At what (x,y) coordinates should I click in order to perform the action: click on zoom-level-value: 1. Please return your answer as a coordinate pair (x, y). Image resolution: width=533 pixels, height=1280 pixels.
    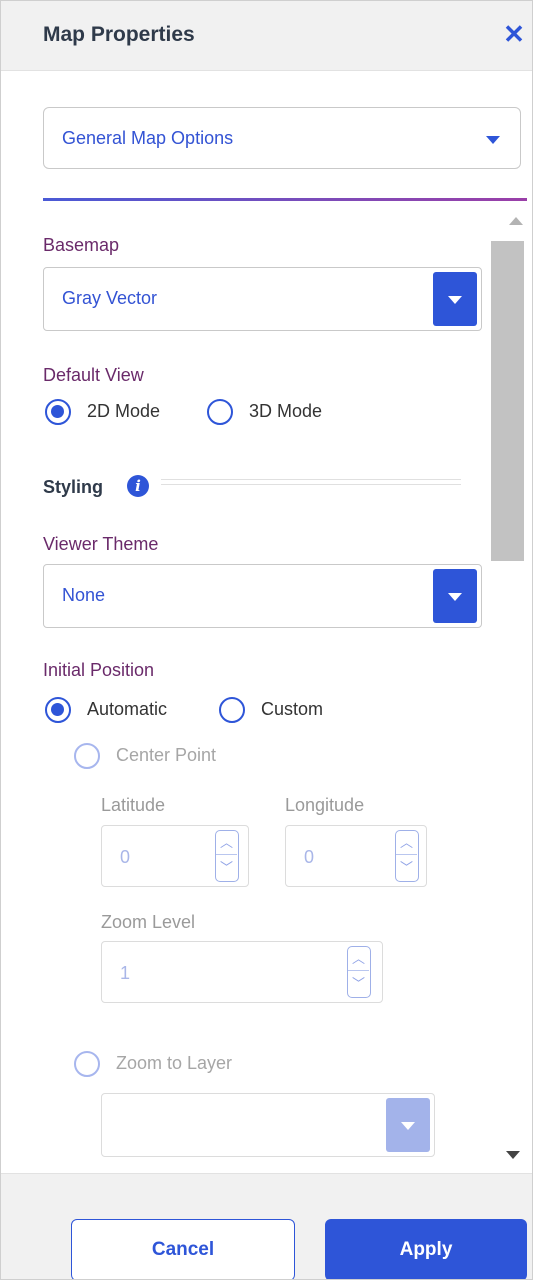
    Looking at the image, I should click on (125, 973).